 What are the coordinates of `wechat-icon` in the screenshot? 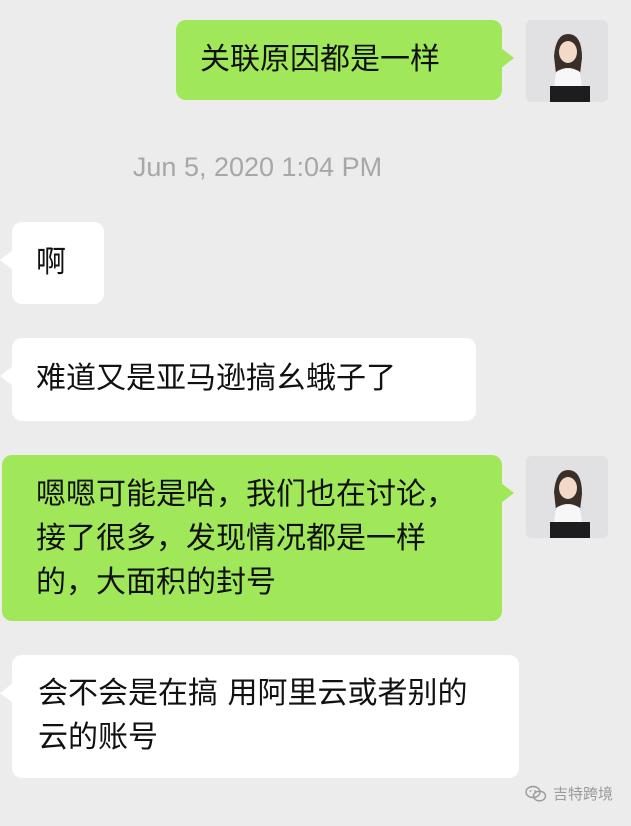 It's located at (536, 793).